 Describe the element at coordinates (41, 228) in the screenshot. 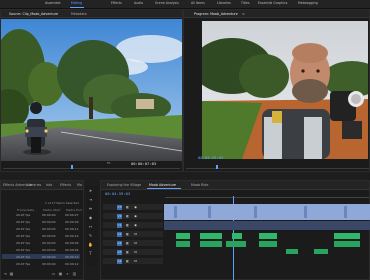

I see `project-row: 29.97 fps 00:00:00 00:00:11` at that location.